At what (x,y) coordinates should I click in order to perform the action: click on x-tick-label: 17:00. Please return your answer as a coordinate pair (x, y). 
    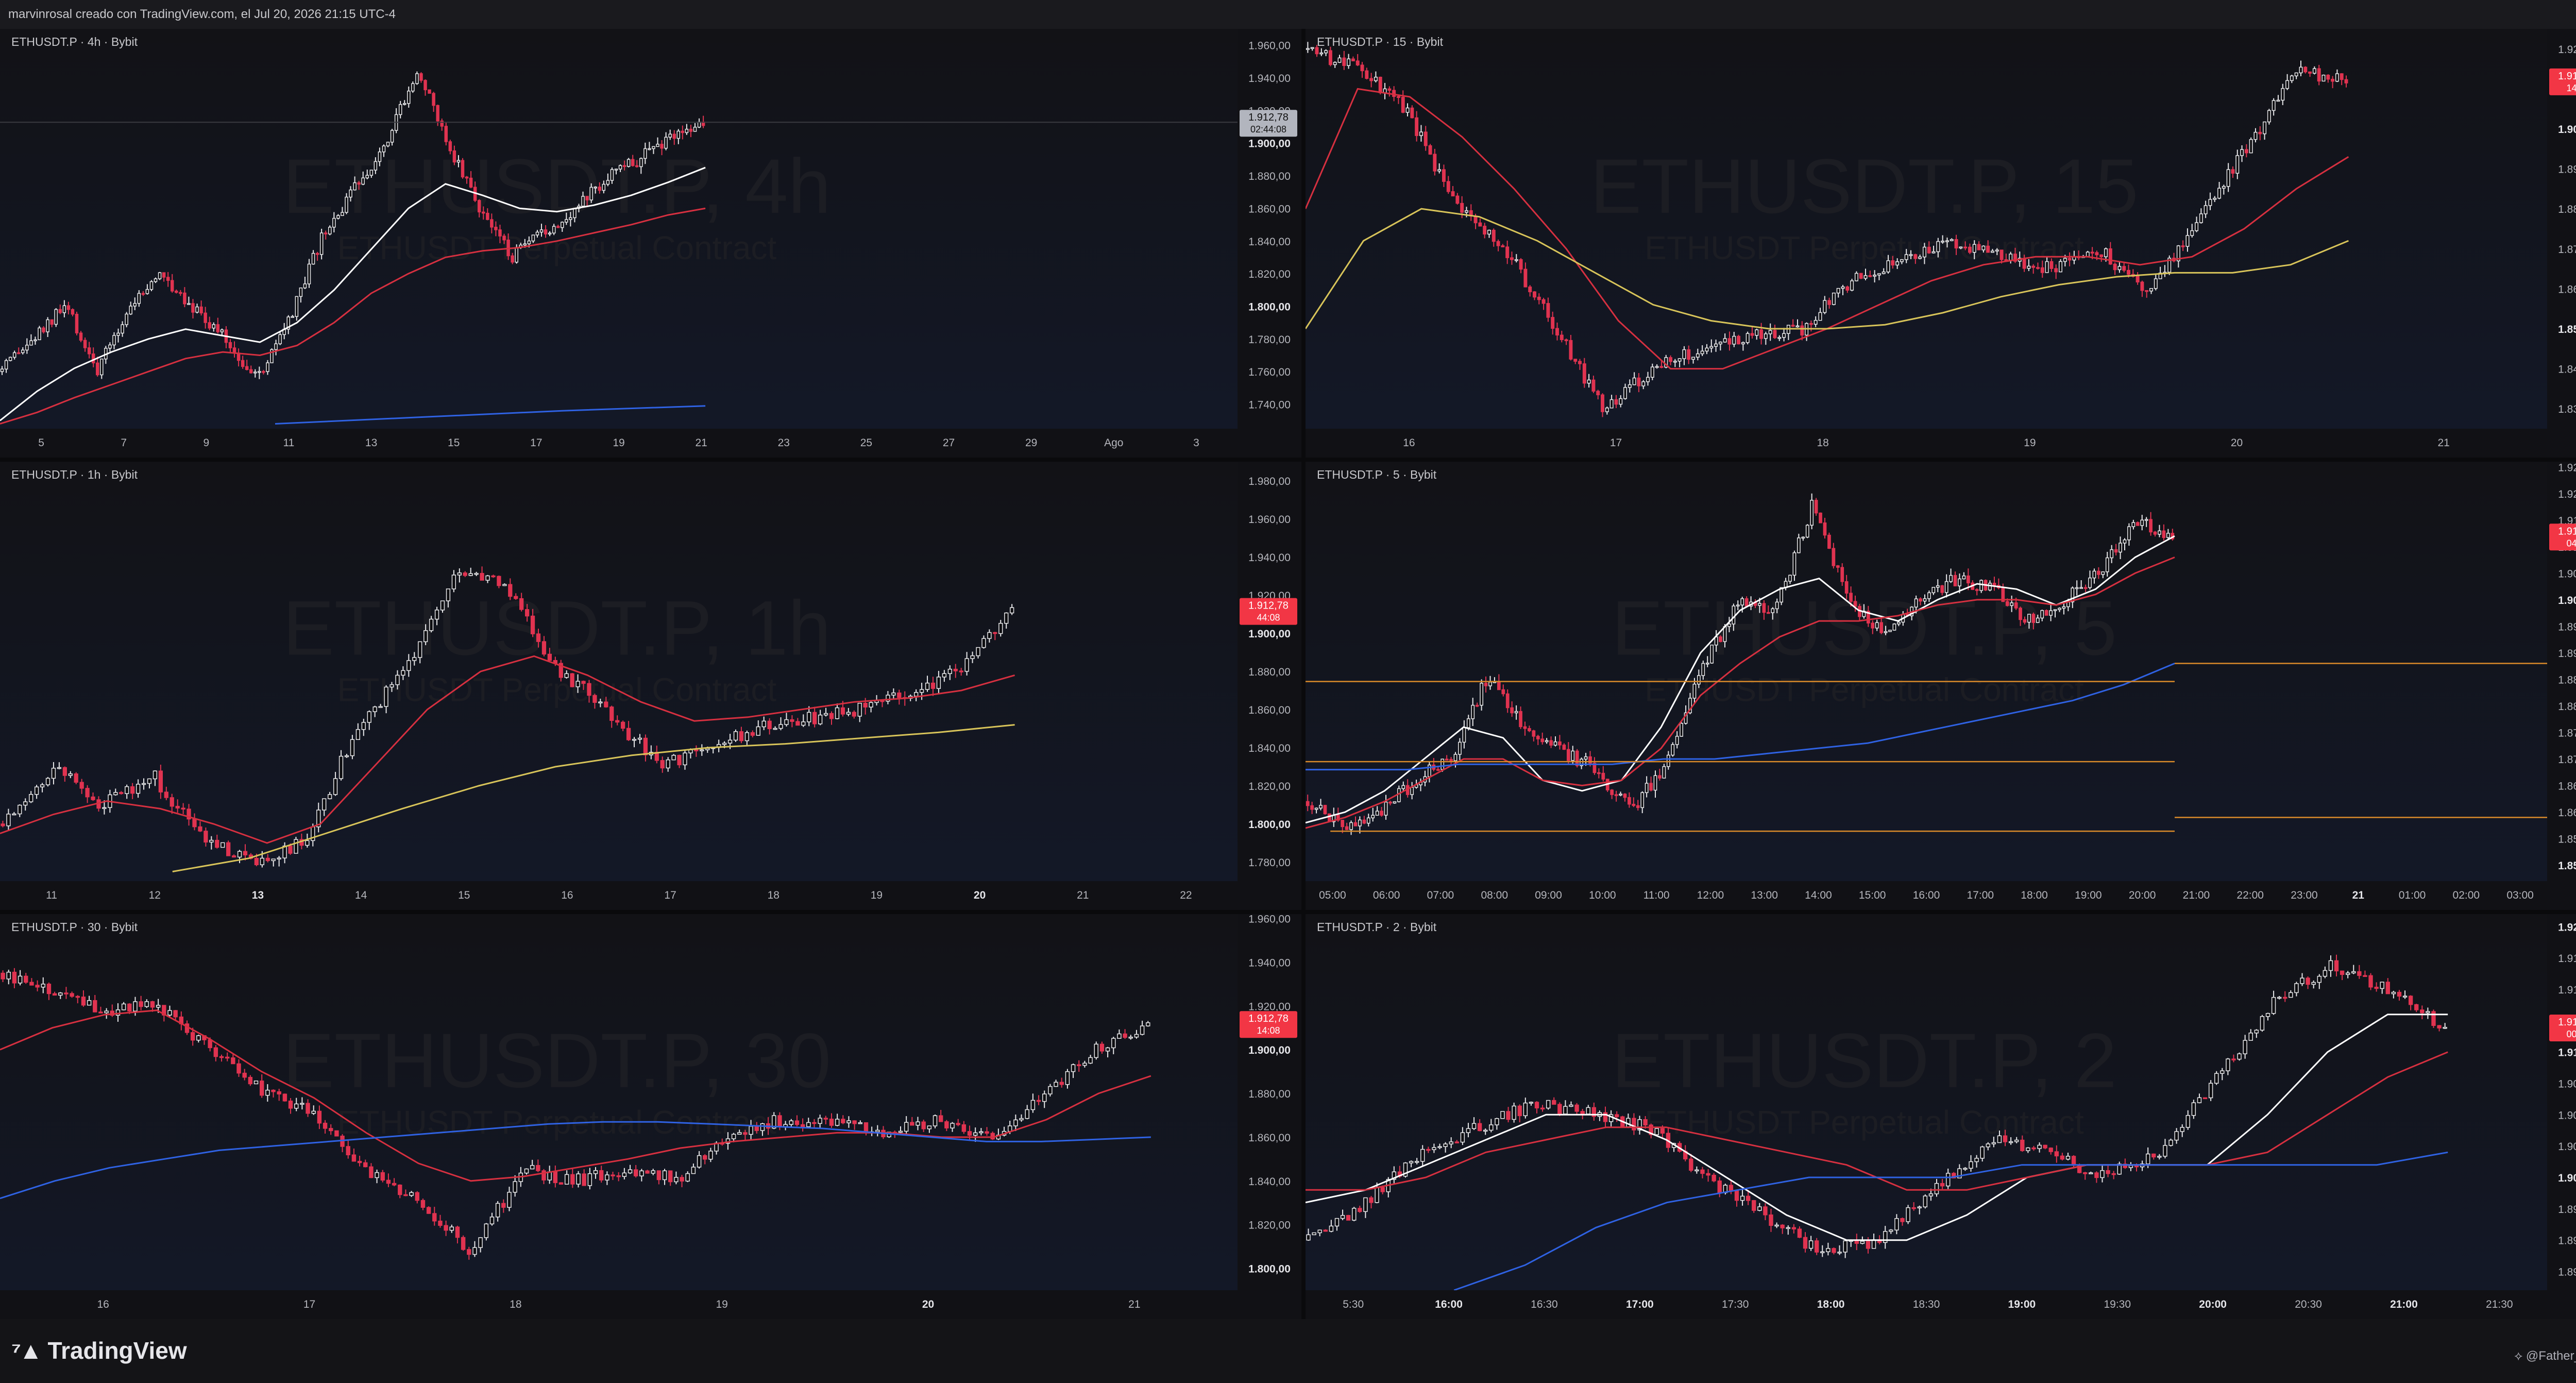
    Looking at the image, I should click on (1980, 895).